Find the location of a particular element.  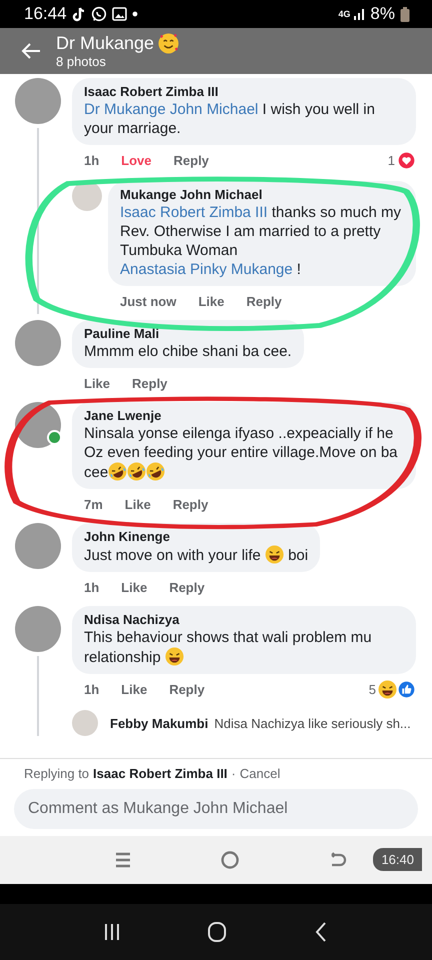

mention-link: Dr Mukange John Michael is located at coordinates (171, 109).